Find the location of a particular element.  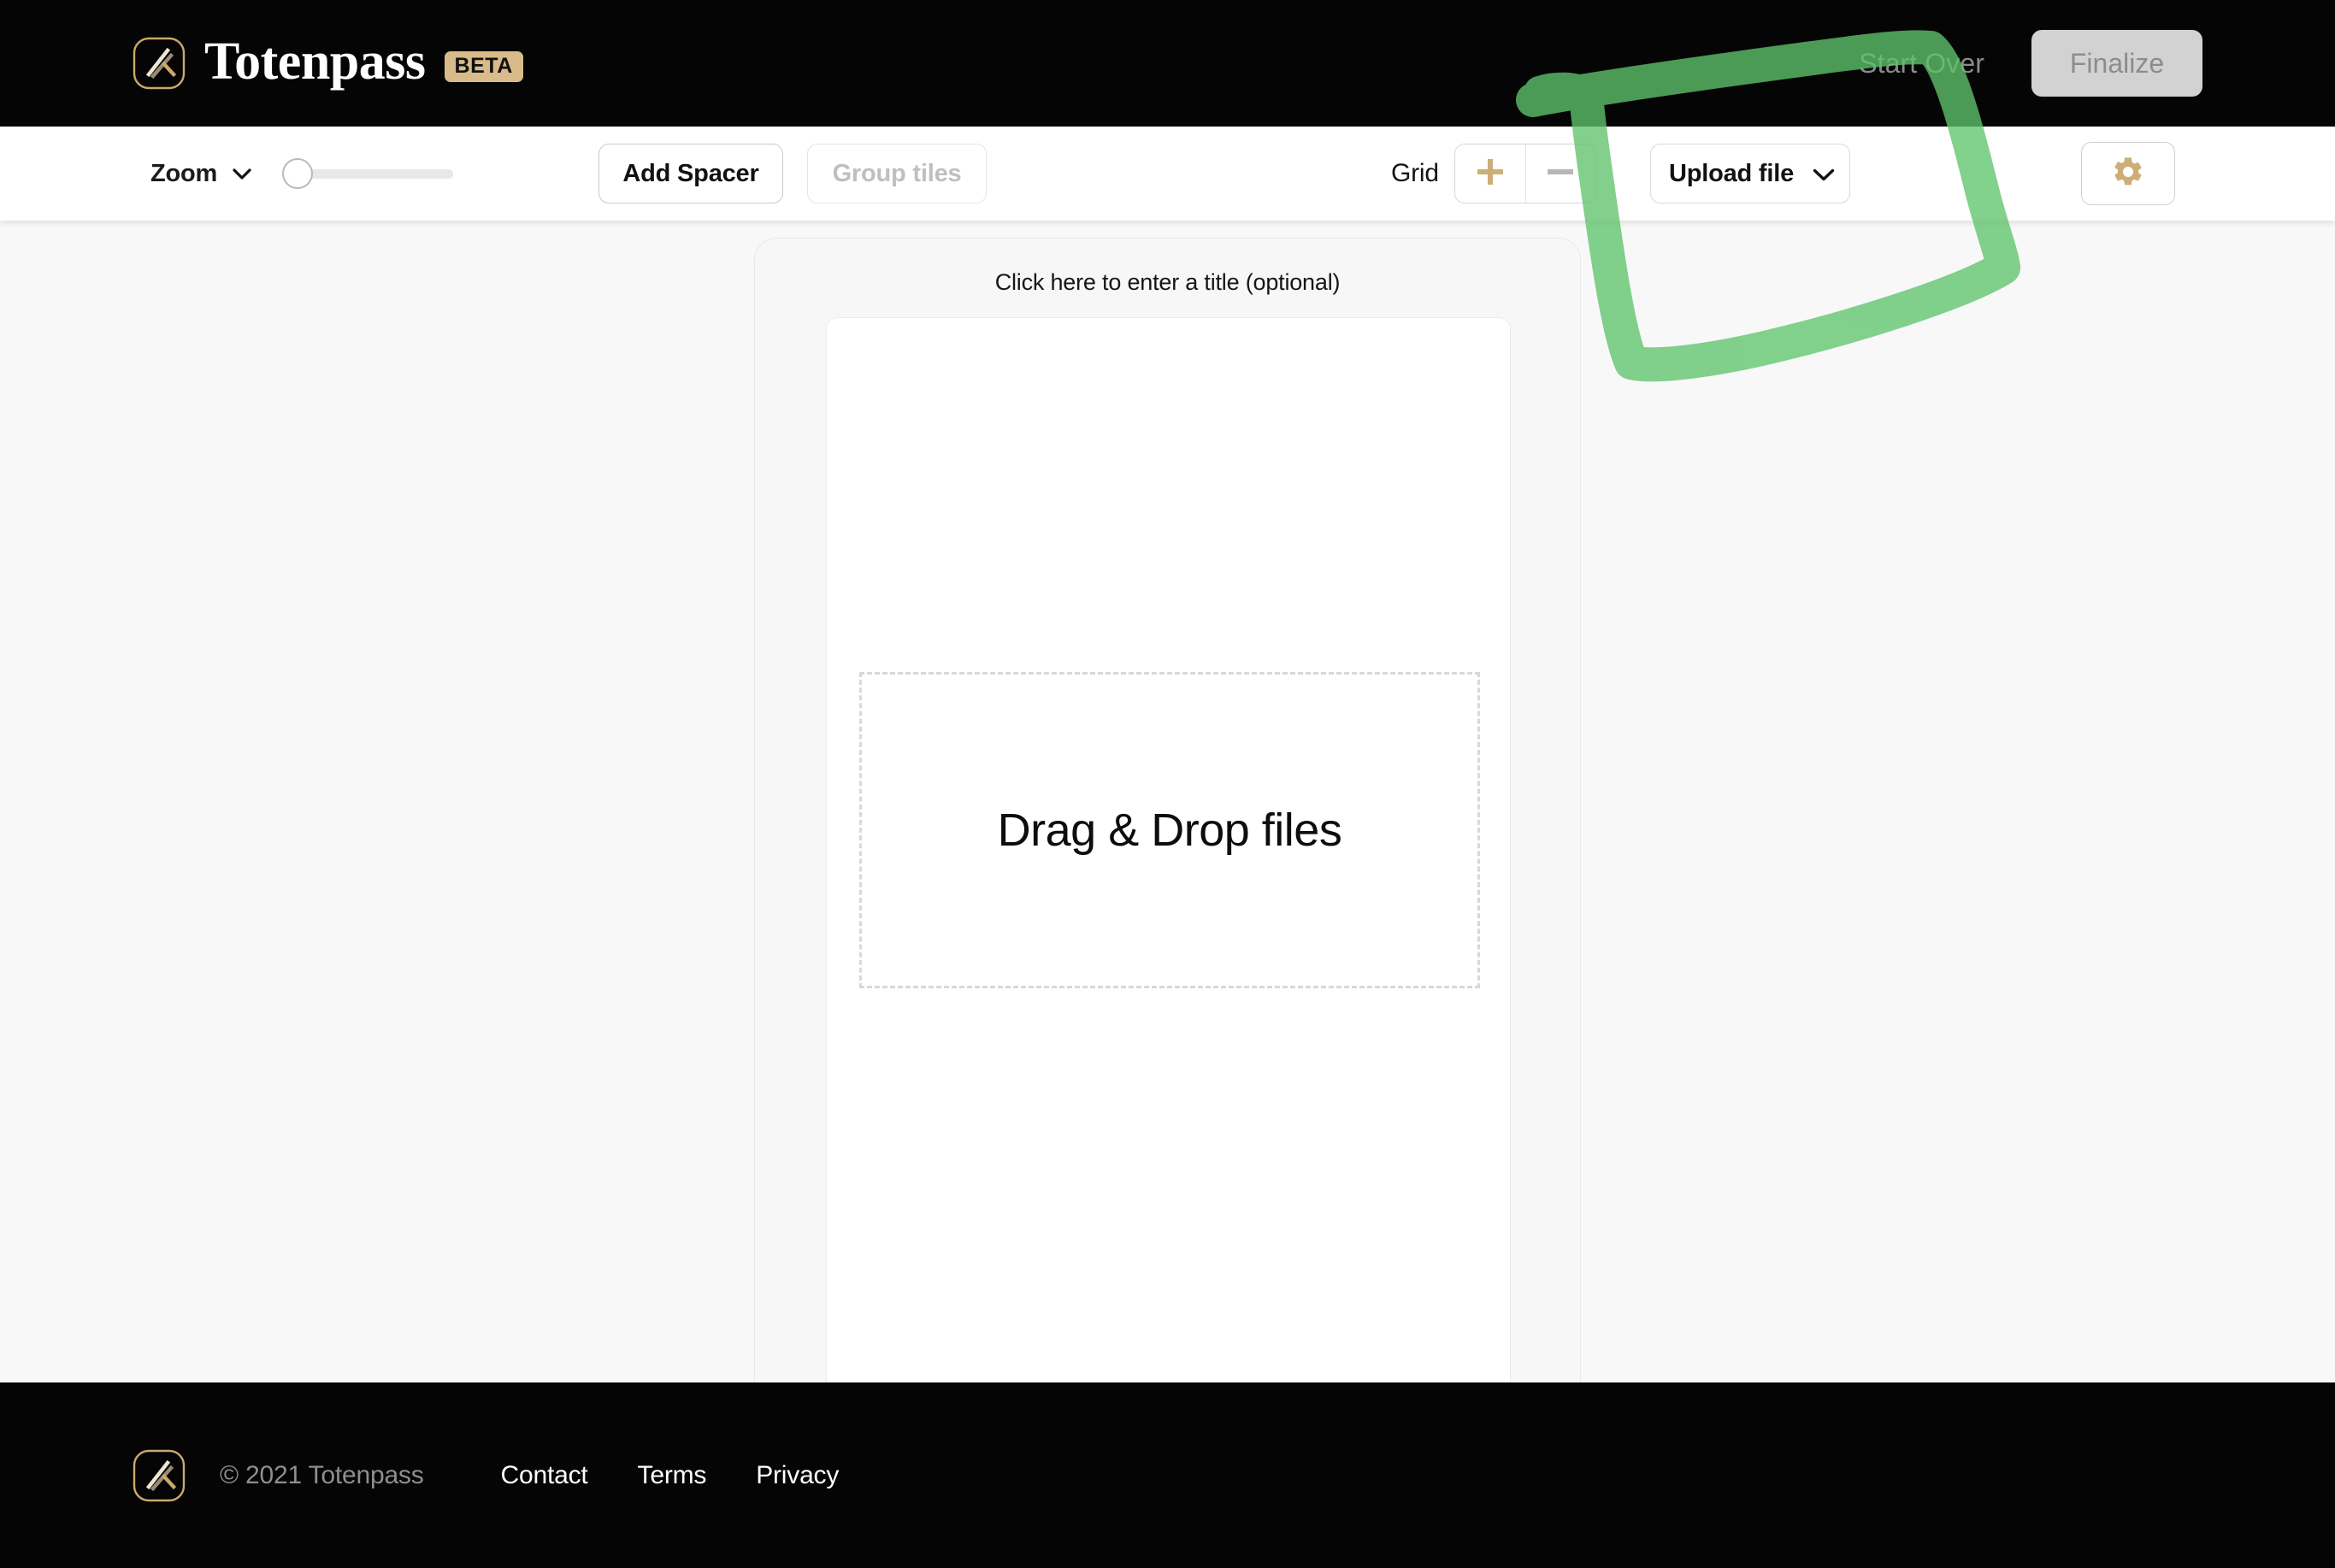

start-over-button: Start Over is located at coordinates (1921, 64).